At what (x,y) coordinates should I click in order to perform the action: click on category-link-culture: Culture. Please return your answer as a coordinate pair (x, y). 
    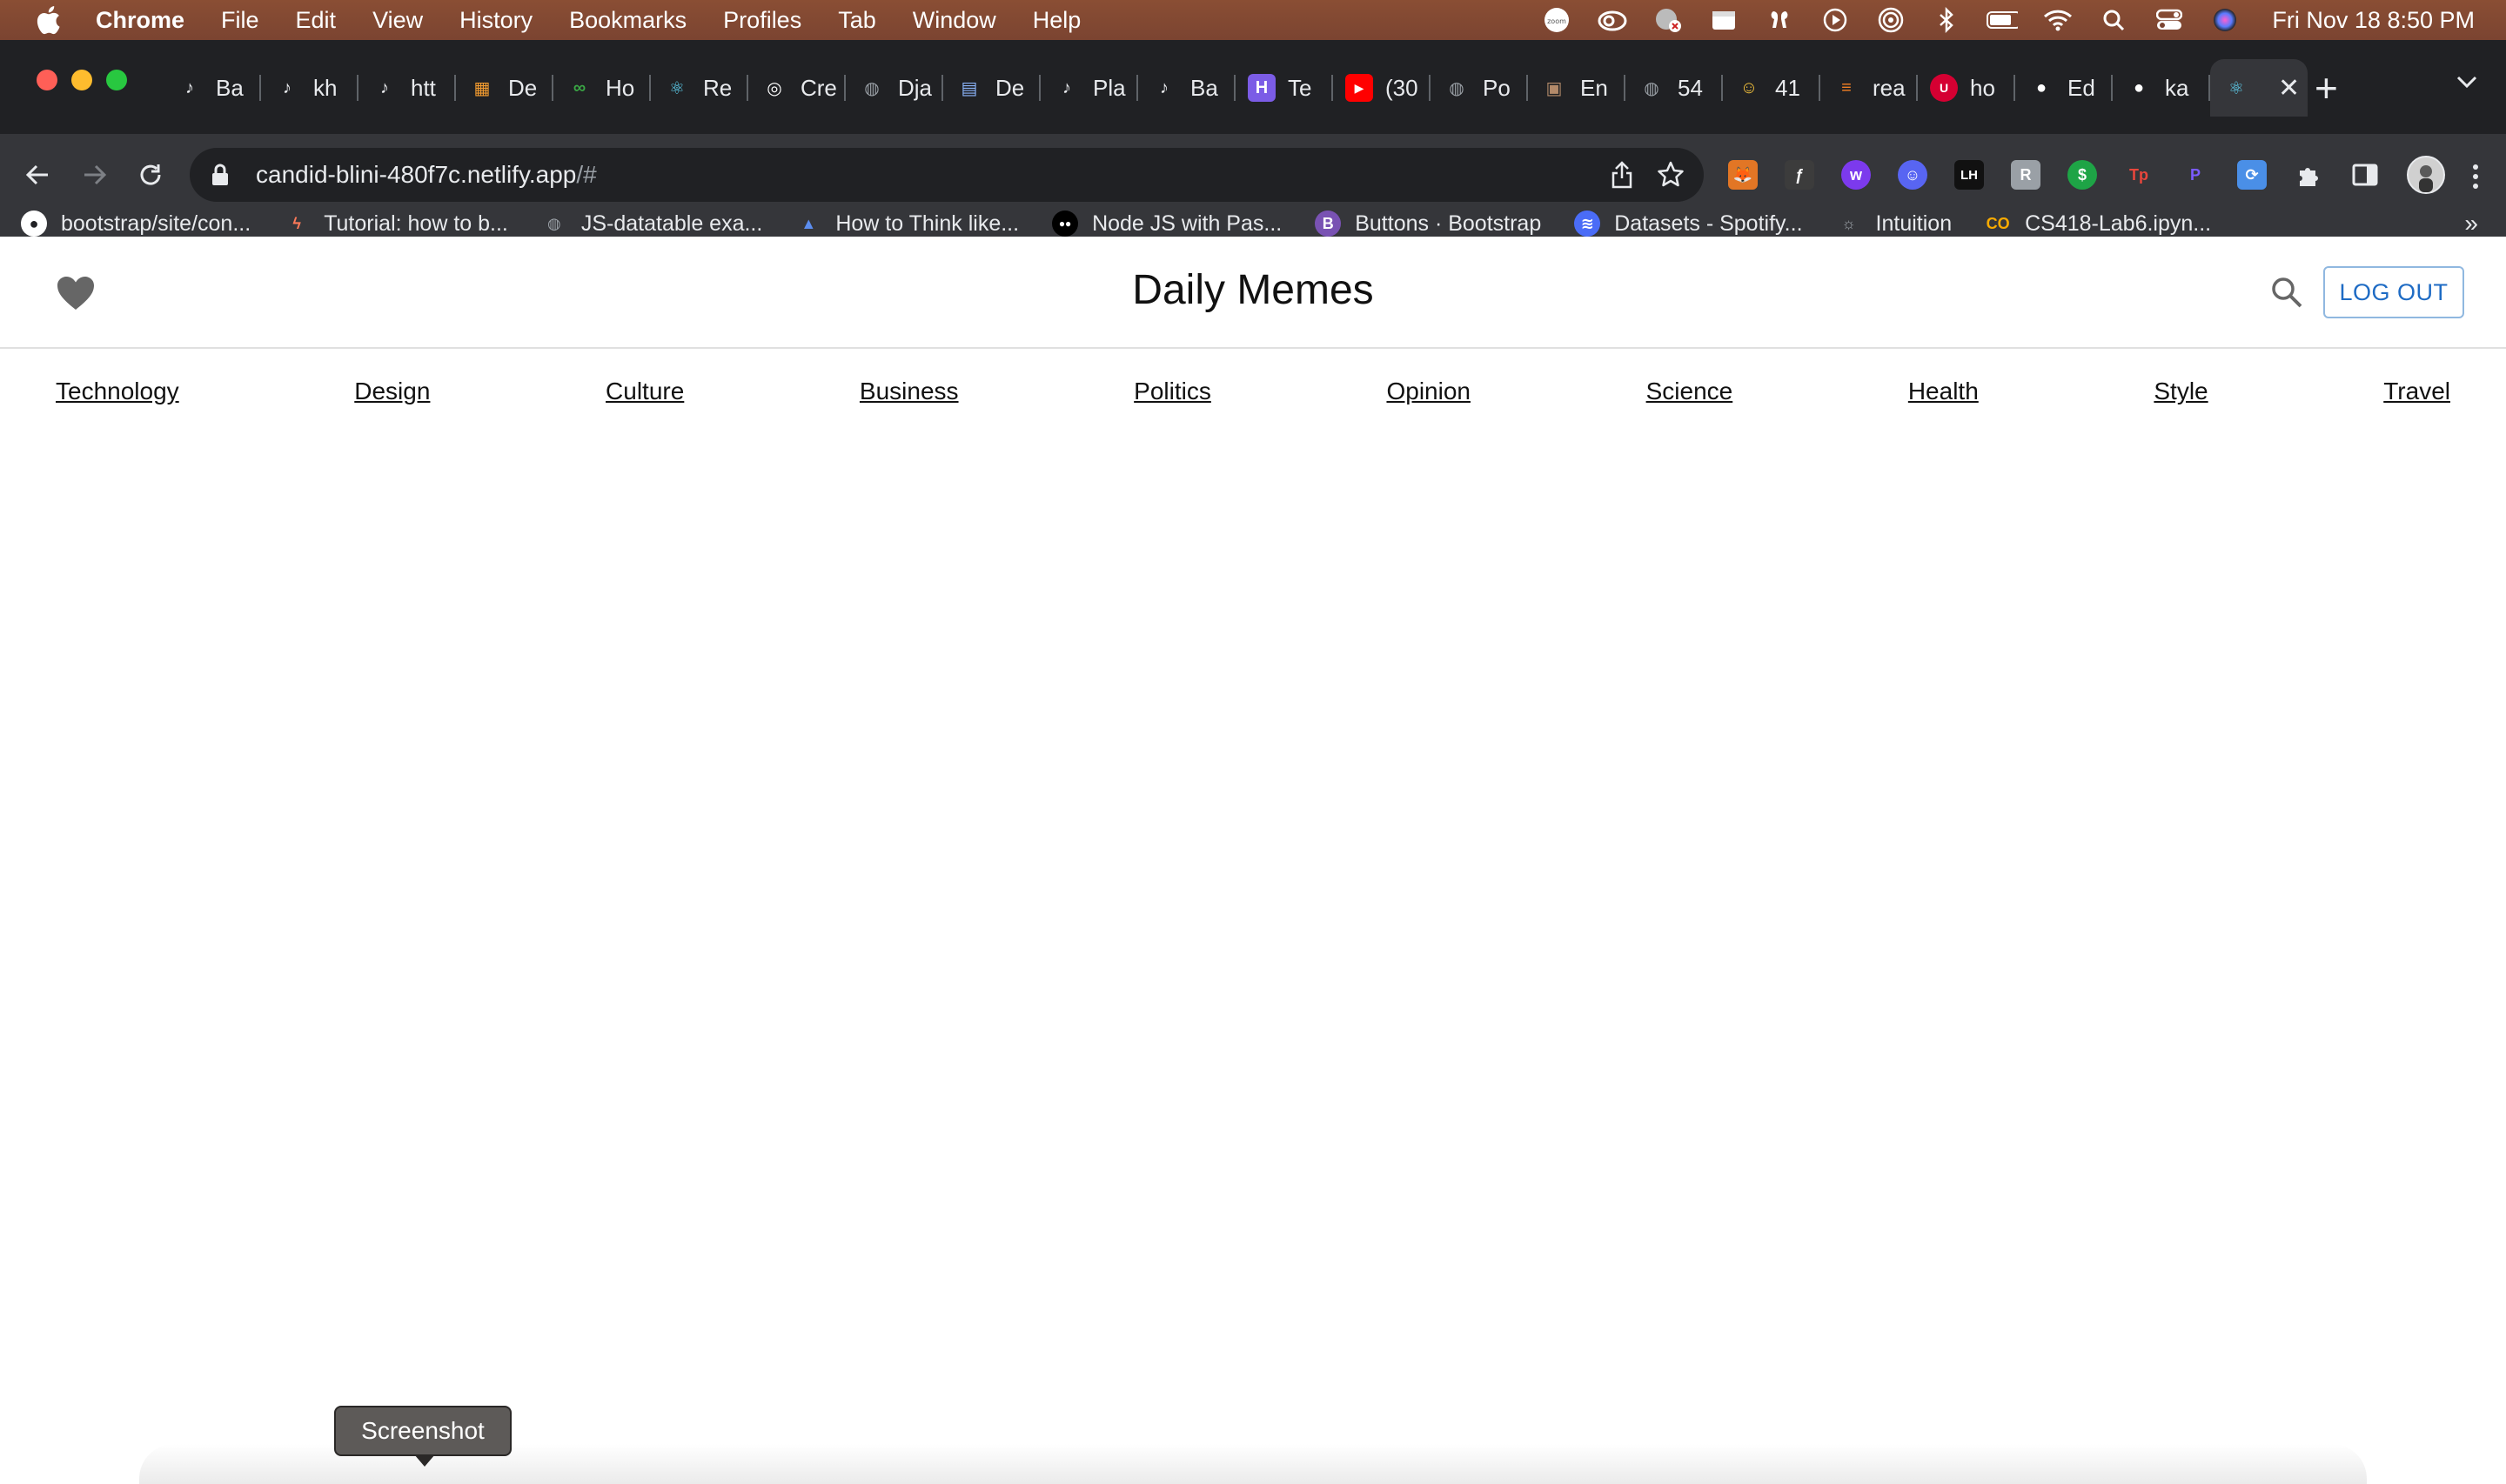
    Looking at the image, I should click on (645, 392).